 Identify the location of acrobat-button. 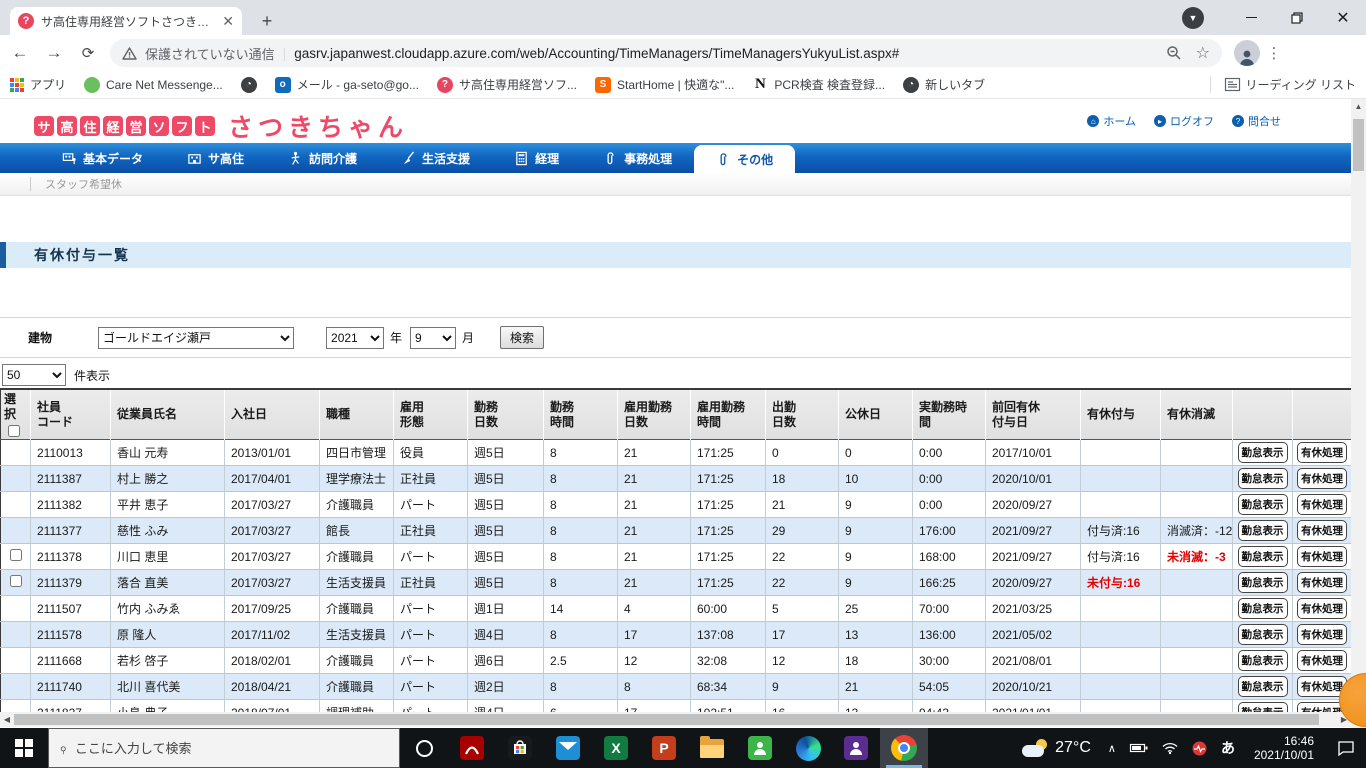
(472, 748).